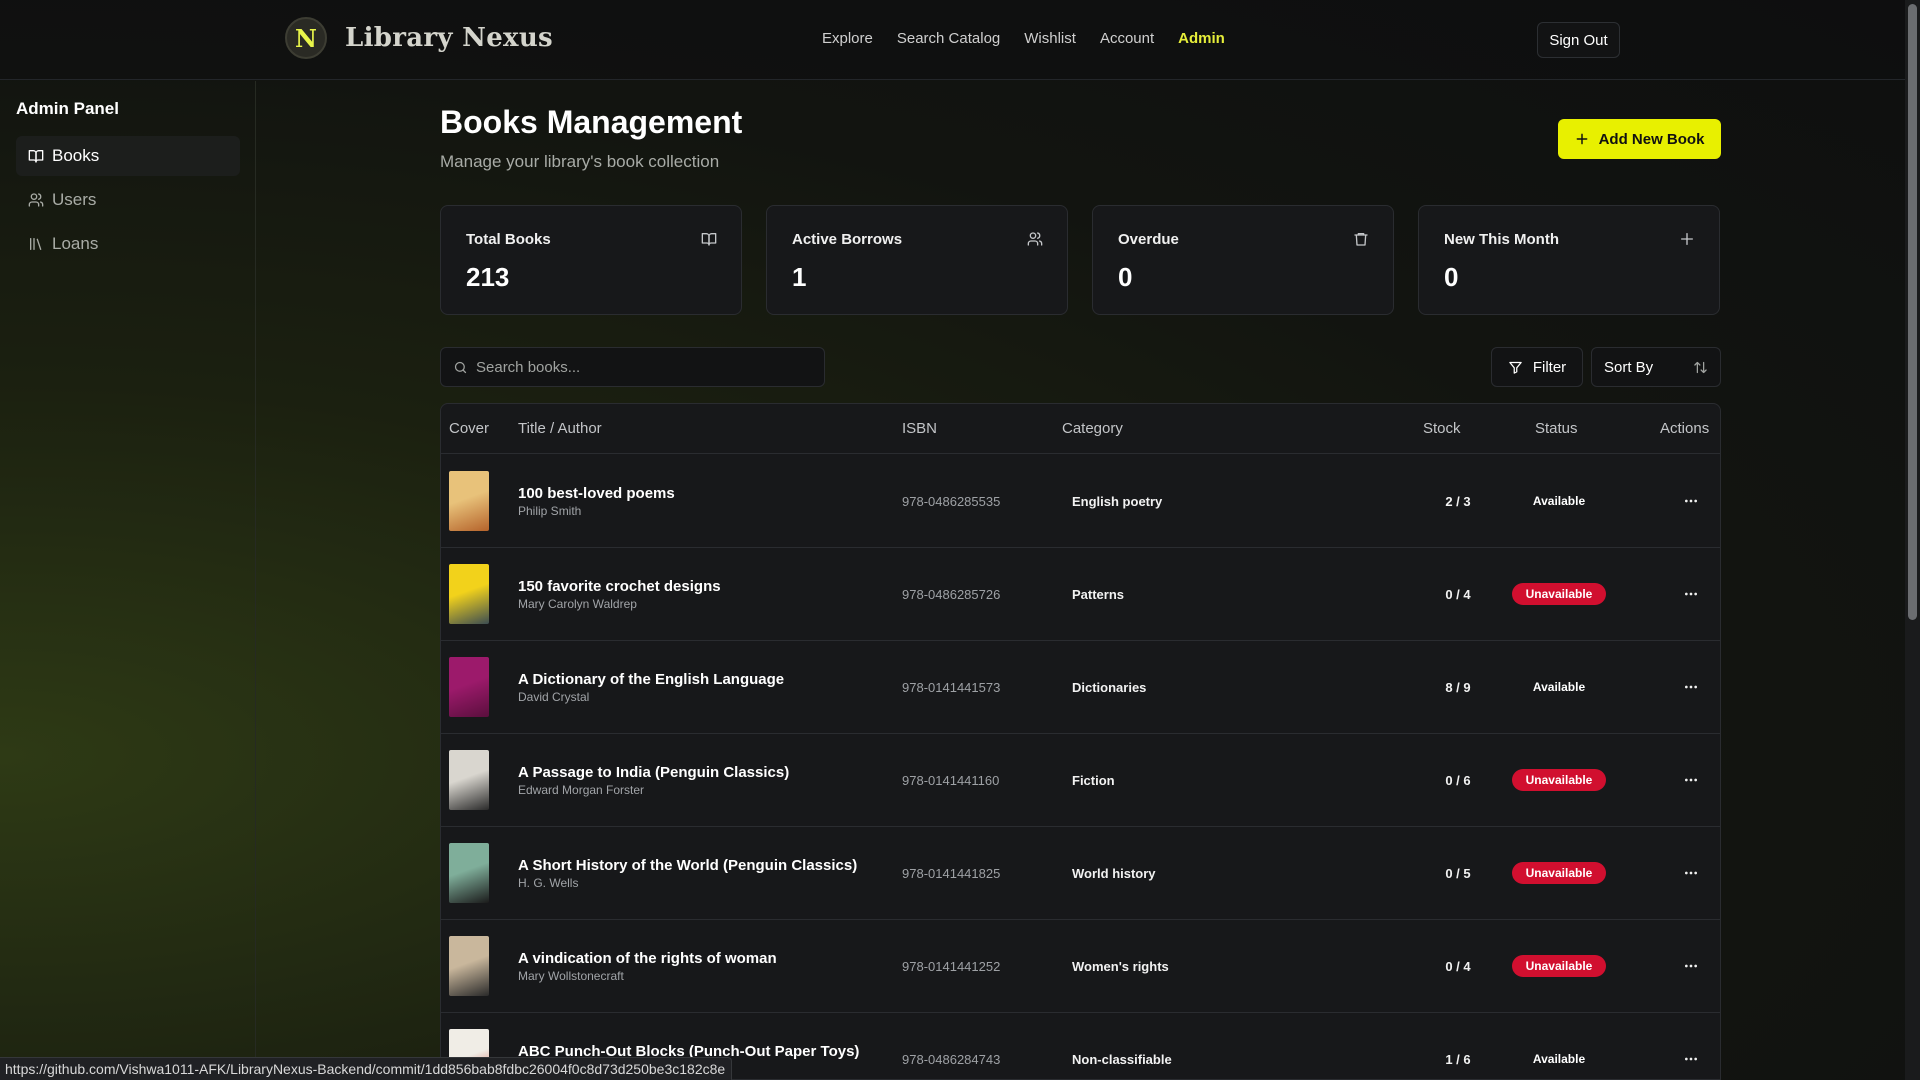 This screenshot has width=1920, height=1080. Describe the element at coordinates (1912, 312) in the screenshot. I see `page-scrollbar-thumb` at that location.